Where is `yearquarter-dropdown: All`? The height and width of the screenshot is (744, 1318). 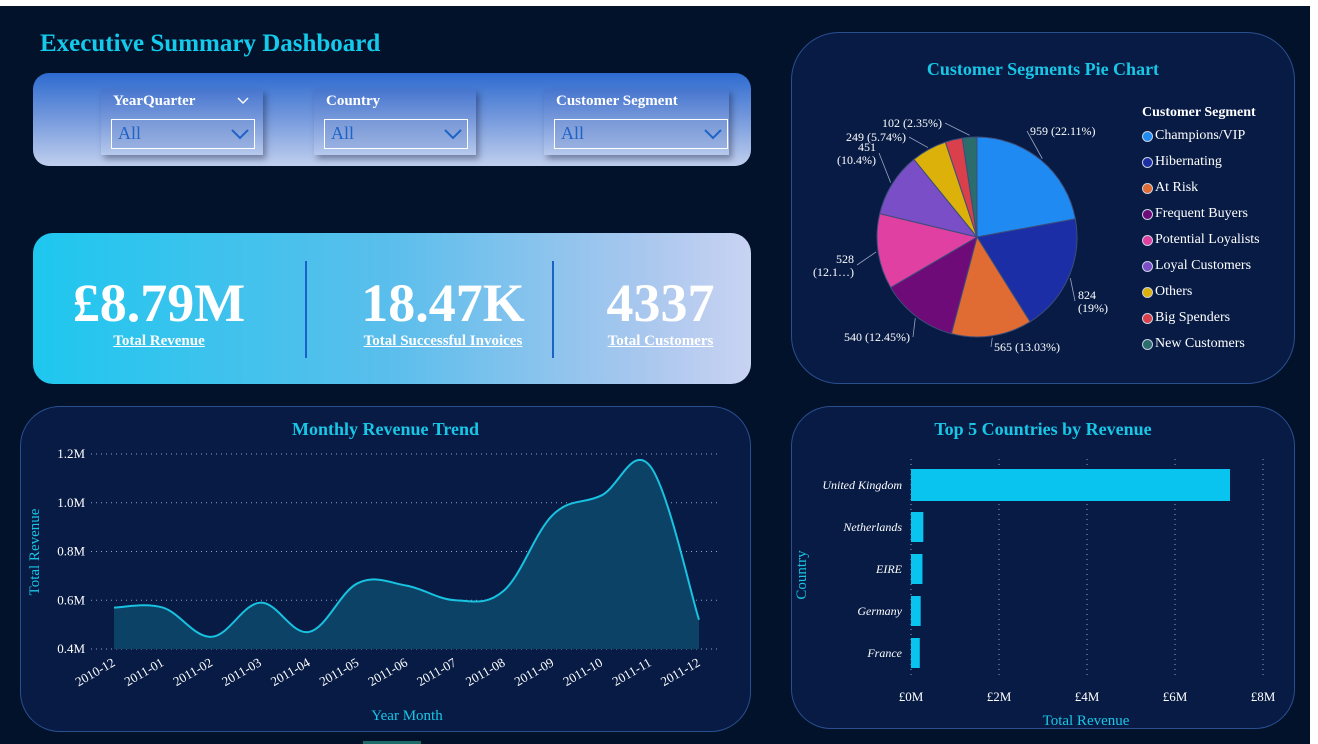 yearquarter-dropdown: All is located at coordinates (183, 134).